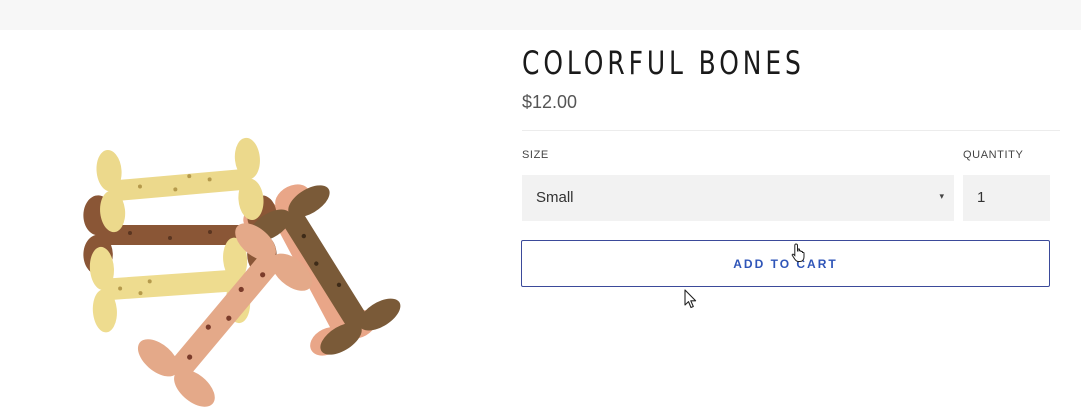 The image size is (1081, 411). Describe the element at coordinates (981, 197) in the screenshot. I see `quantity-value: 1` at that location.